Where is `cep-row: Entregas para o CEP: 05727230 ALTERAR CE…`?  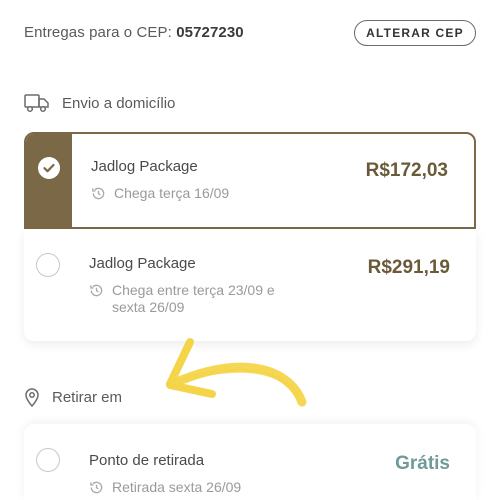
cep-row: Entregas para o CEP: 05727230 ALTERAR CE… is located at coordinates (250, 33).